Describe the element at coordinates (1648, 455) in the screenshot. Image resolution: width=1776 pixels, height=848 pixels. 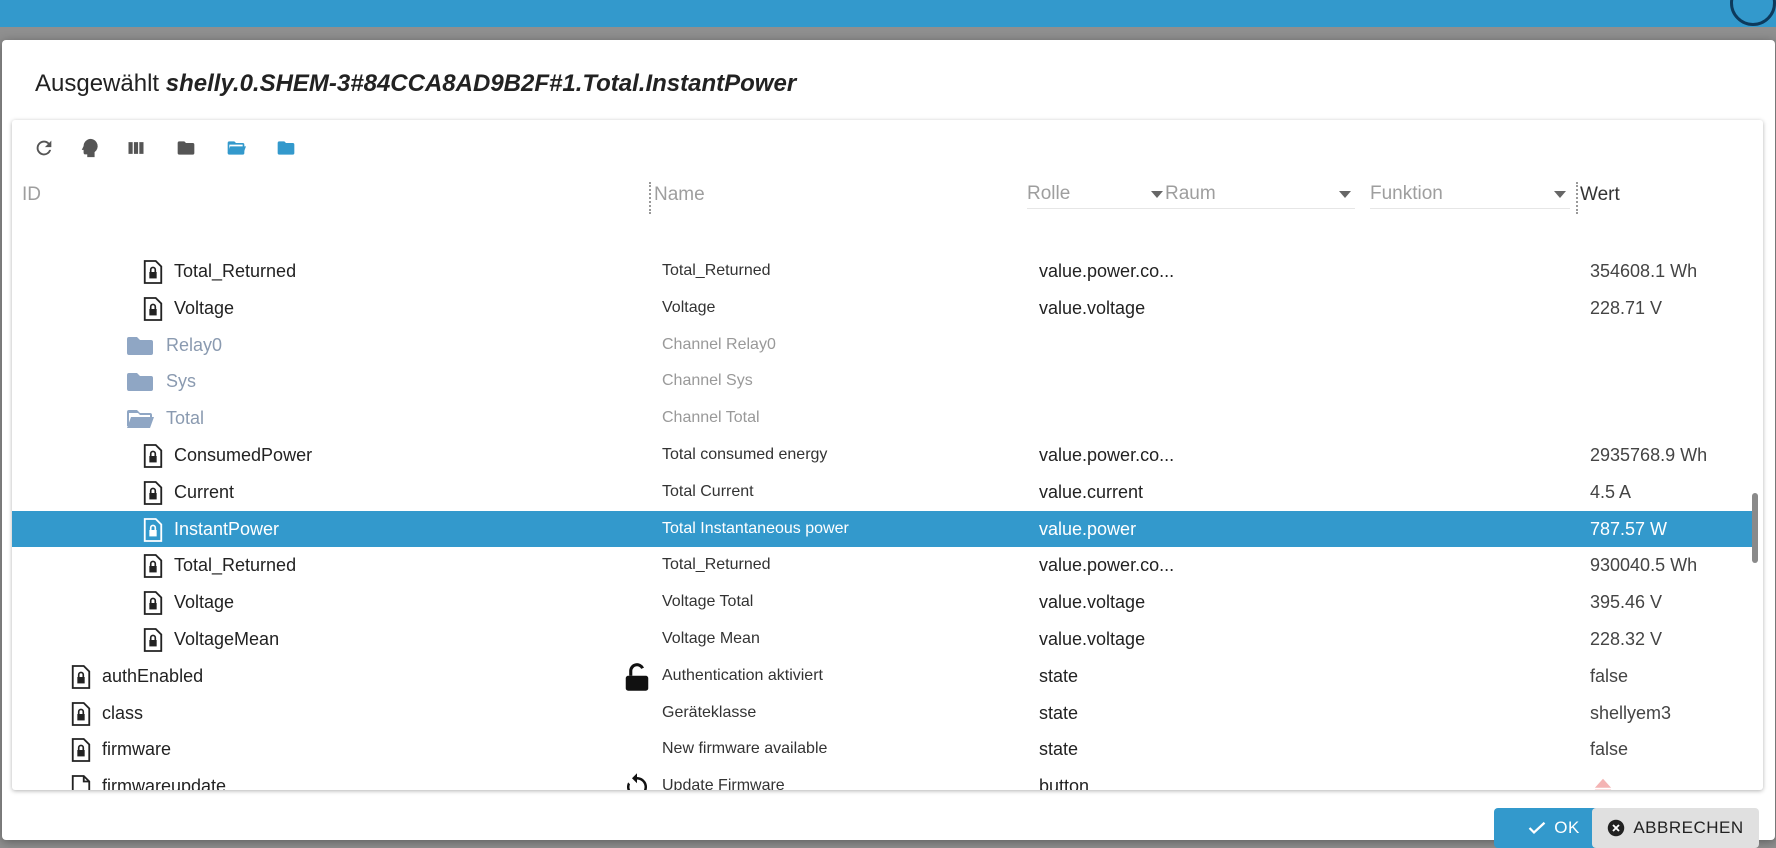
I see `row-value: 2935768.9 Wh` at that location.